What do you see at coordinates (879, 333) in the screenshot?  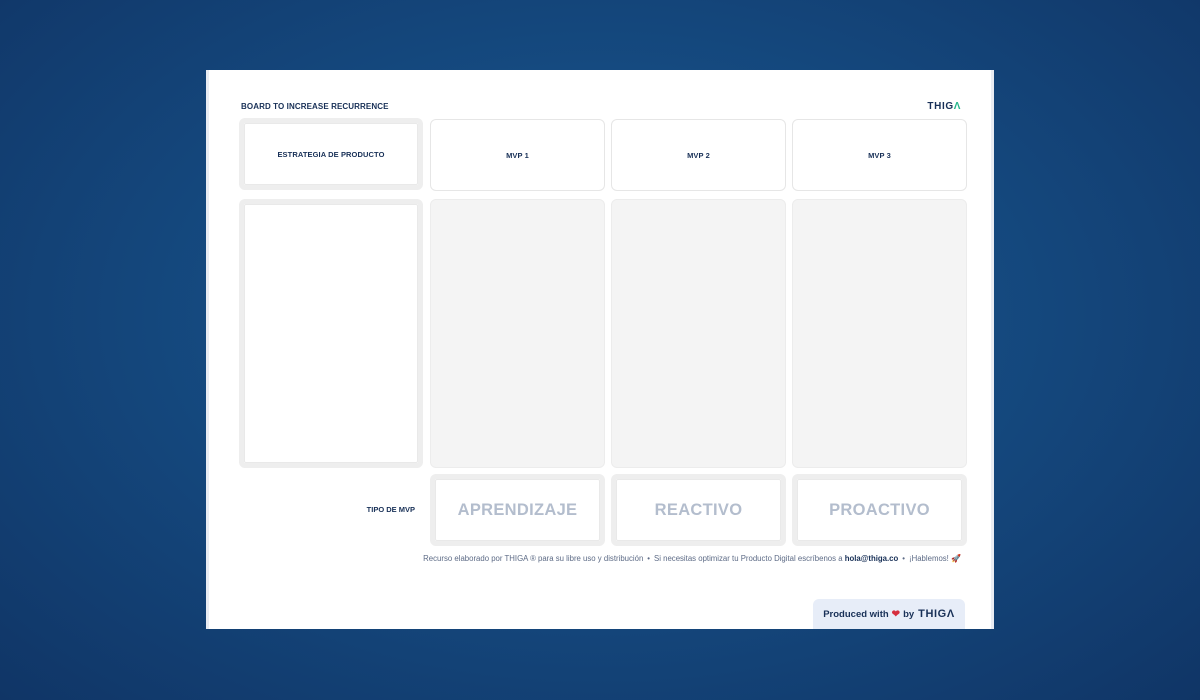 I see `mvp-3-body-card` at bounding box center [879, 333].